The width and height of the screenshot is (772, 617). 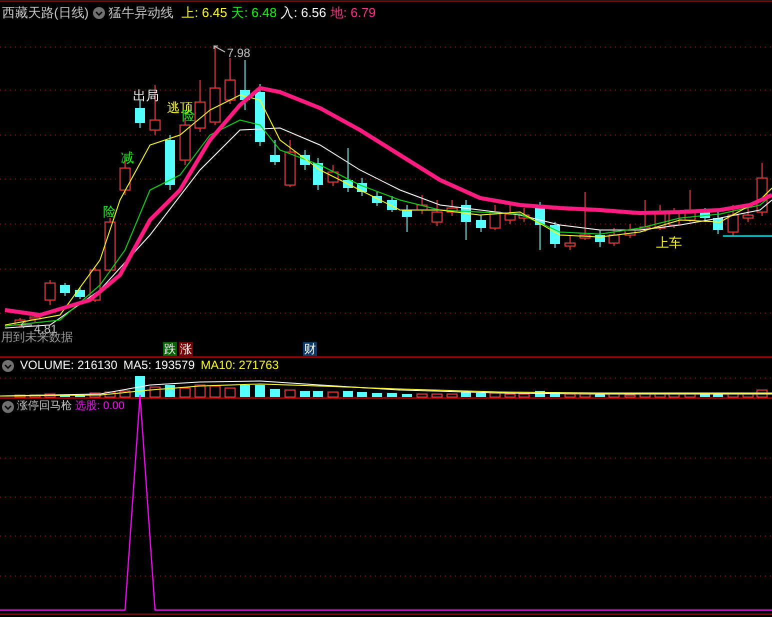 What do you see at coordinates (37, 337) in the screenshot?
I see `warning-text: 用到未来数据` at bounding box center [37, 337].